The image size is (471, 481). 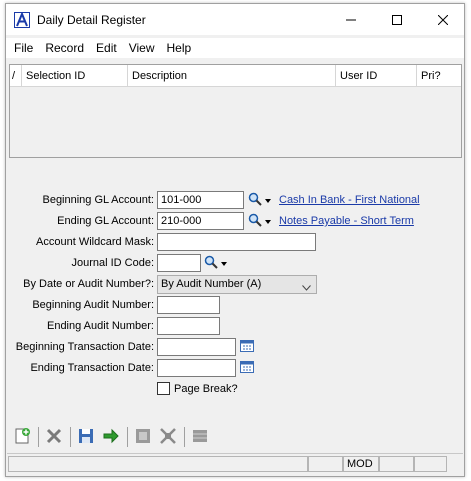 I want to click on ending-gl-account-label: Ending GL Account:, so click(x=105, y=221).